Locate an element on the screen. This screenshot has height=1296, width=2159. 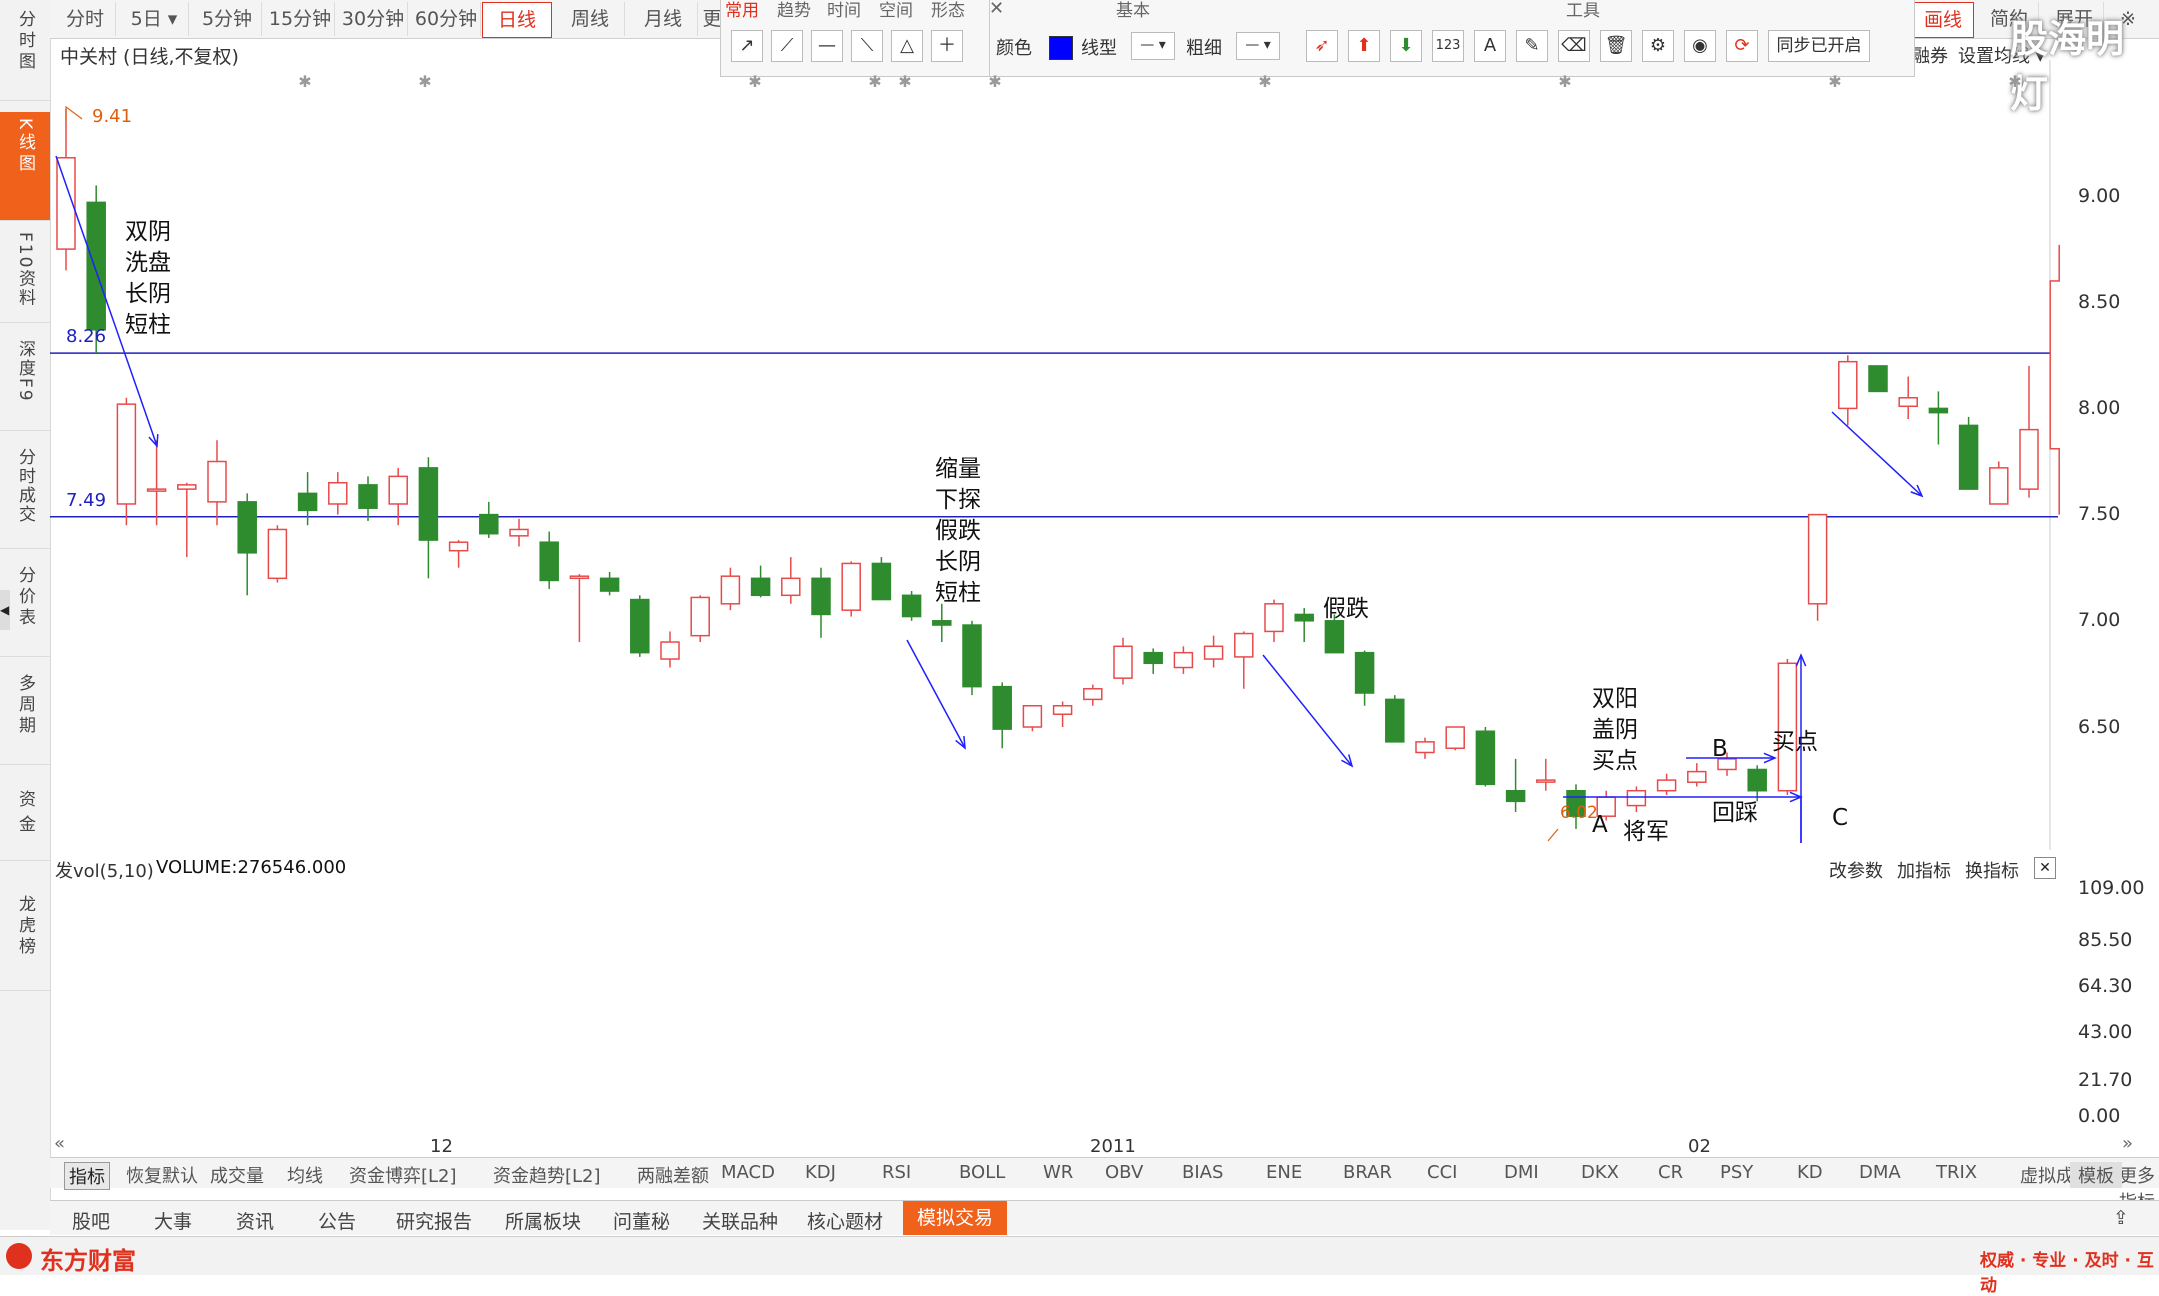
indicator-tab: KD is located at coordinates (1810, 1172).